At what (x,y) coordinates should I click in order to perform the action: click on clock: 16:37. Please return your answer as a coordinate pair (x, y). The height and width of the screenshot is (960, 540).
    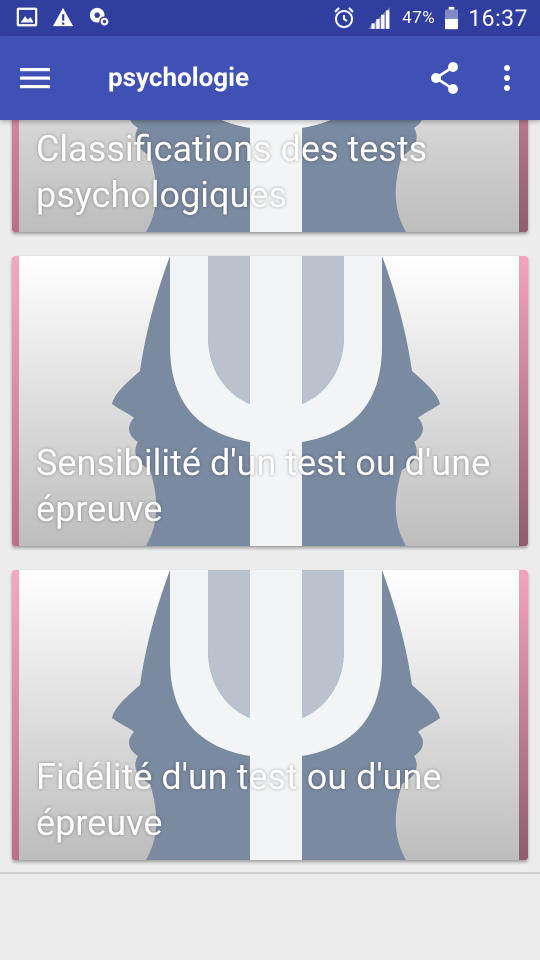
    Looking at the image, I should click on (498, 18).